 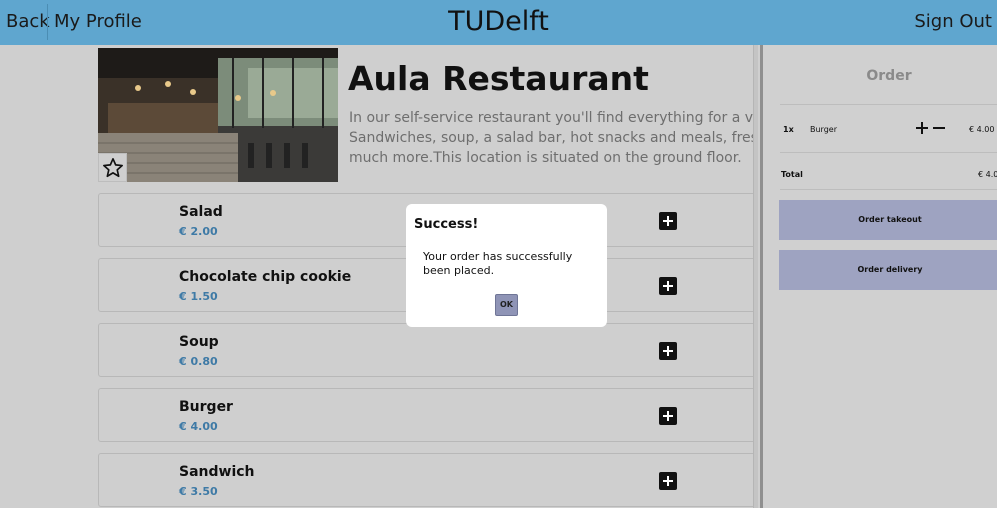 What do you see at coordinates (198, 361) in the screenshot?
I see `menu-item-price: € 0.80` at bounding box center [198, 361].